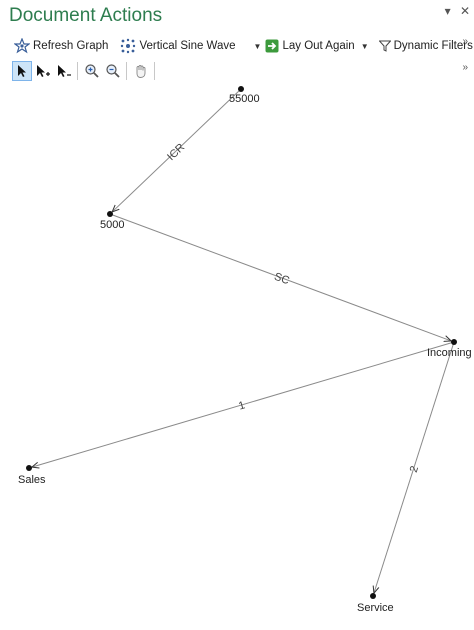  I want to click on refresh-graph-button: Refresh Graph, so click(61, 46).